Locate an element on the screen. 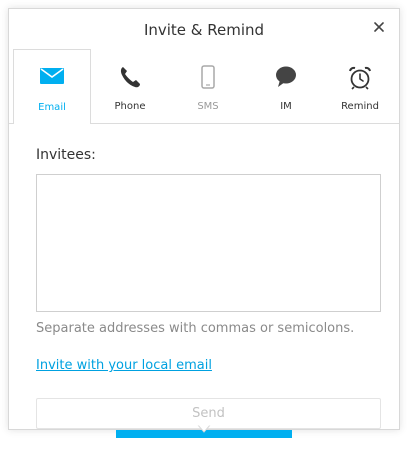  dialog-header: Invite & Remind is located at coordinates (204, 30).